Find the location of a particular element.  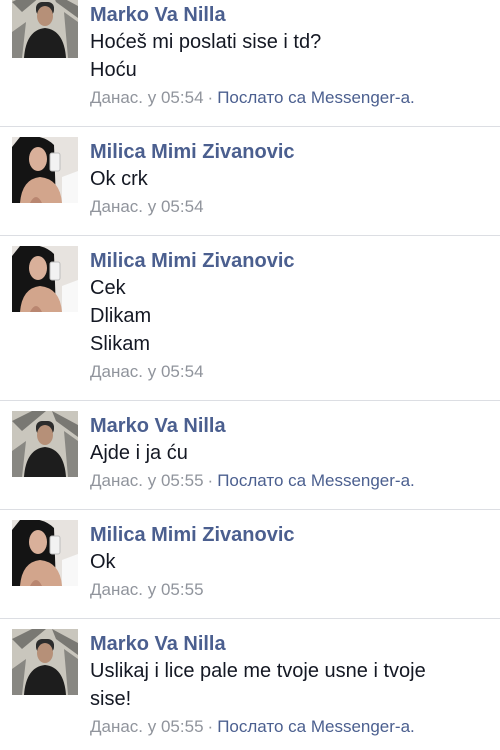

message-item: Milica Mimi Zivanovic Ok Данас. у 05:55 is located at coordinates (250, 564).